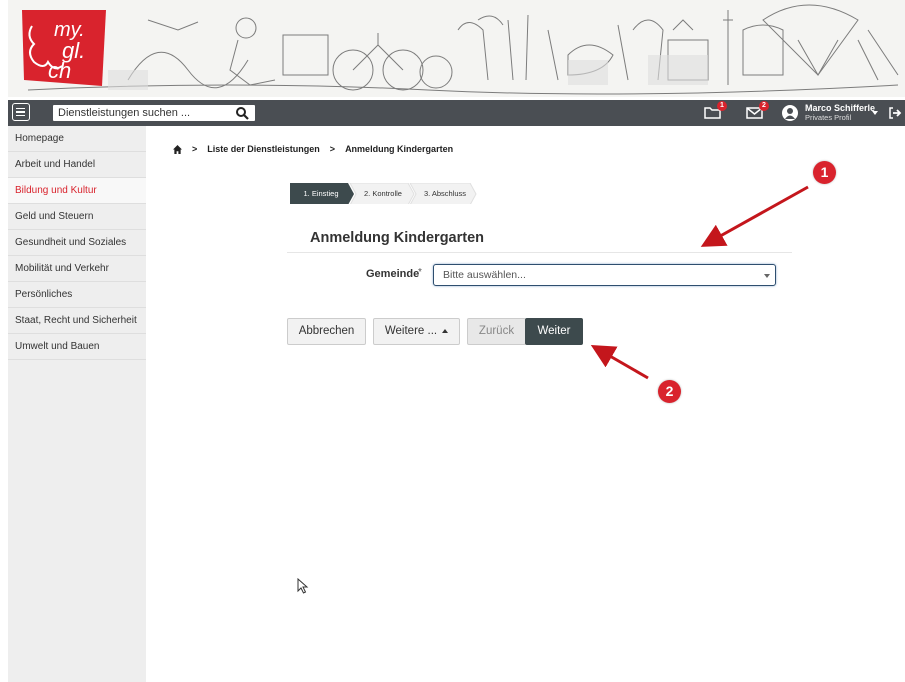  Describe the element at coordinates (715, 111) in the screenshot. I see `inbox-folder-icon: 1` at that location.